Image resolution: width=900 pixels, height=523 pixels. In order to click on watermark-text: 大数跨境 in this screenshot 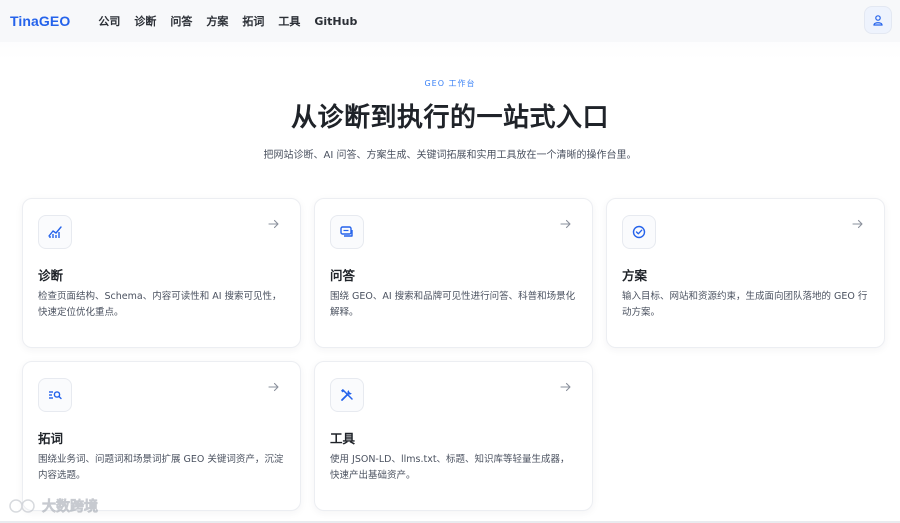, I will do `click(70, 507)`.